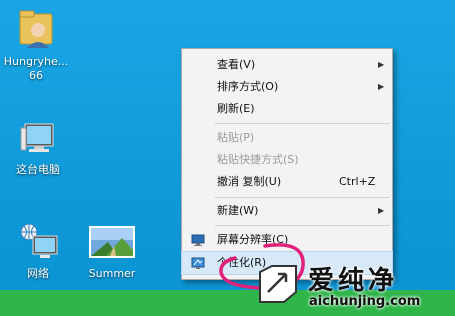 The image size is (455, 316). What do you see at coordinates (36, 30) in the screenshot?
I see `user-folder-icon` at bounding box center [36, 30].